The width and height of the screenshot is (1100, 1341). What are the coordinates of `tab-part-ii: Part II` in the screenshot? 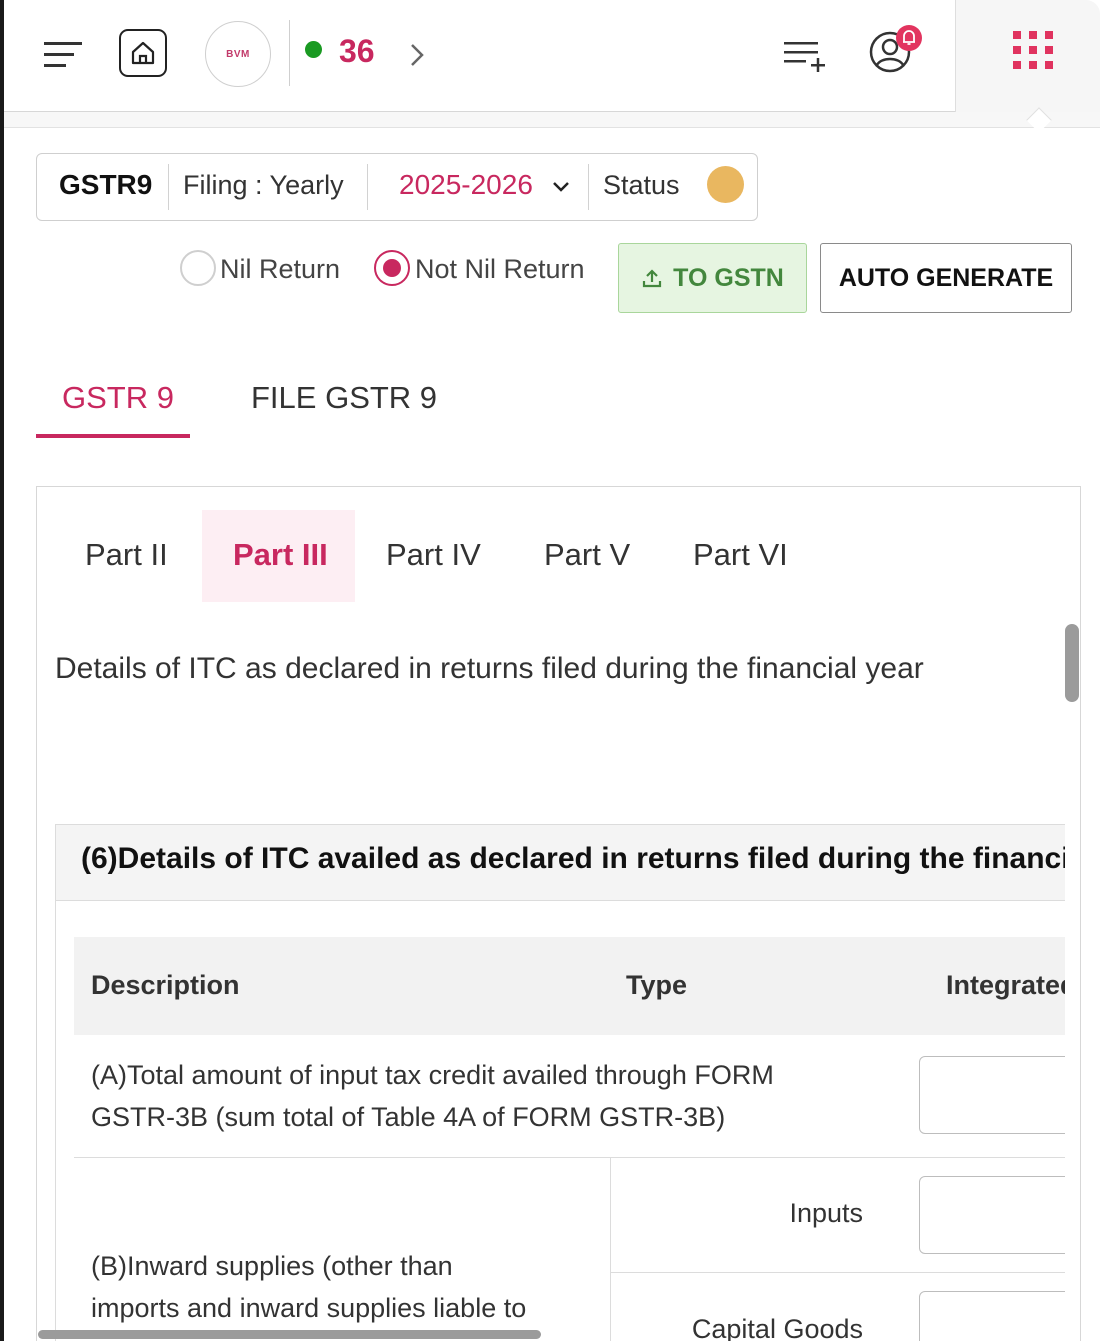 It's located at (126, 555).